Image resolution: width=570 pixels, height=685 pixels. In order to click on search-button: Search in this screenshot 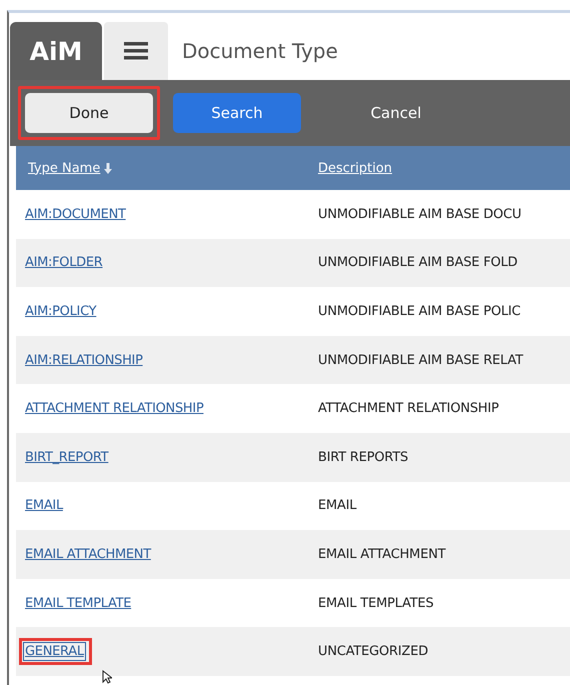, I will do `click(237, 113)`.